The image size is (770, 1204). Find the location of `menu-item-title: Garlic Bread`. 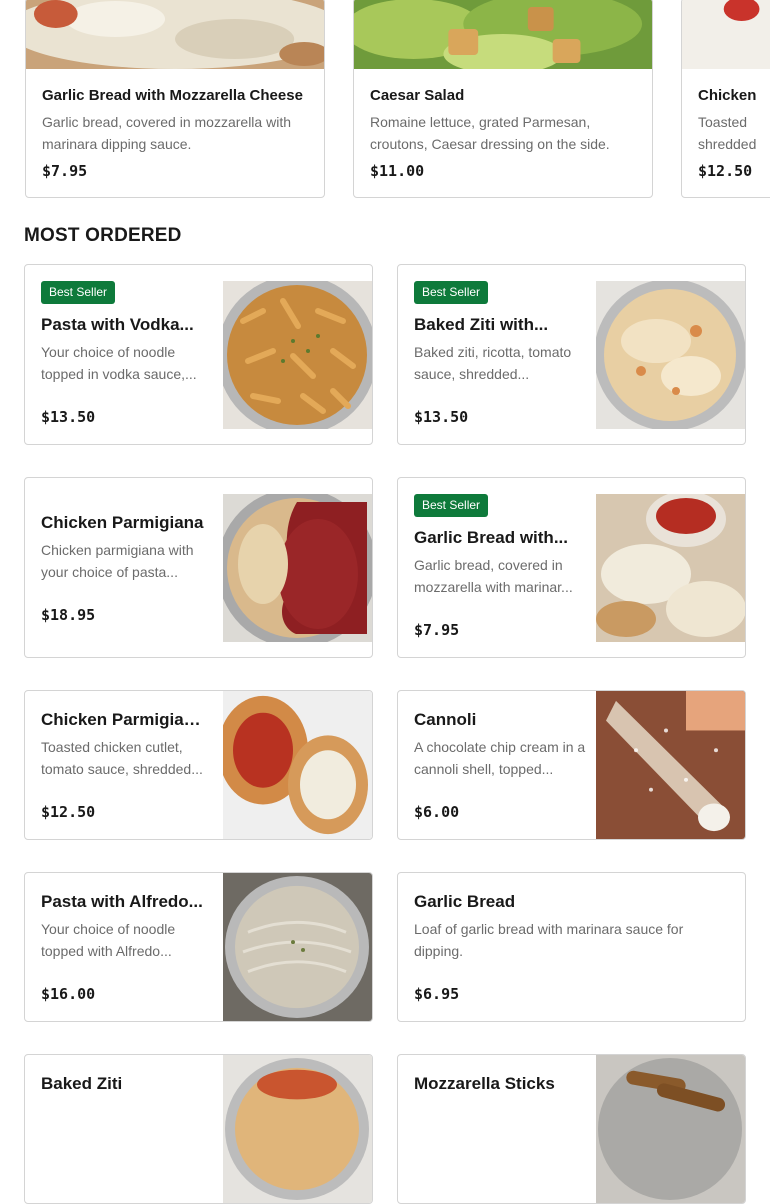

menu-item-title: Garlic Bread is located at coordinates (465, 901).